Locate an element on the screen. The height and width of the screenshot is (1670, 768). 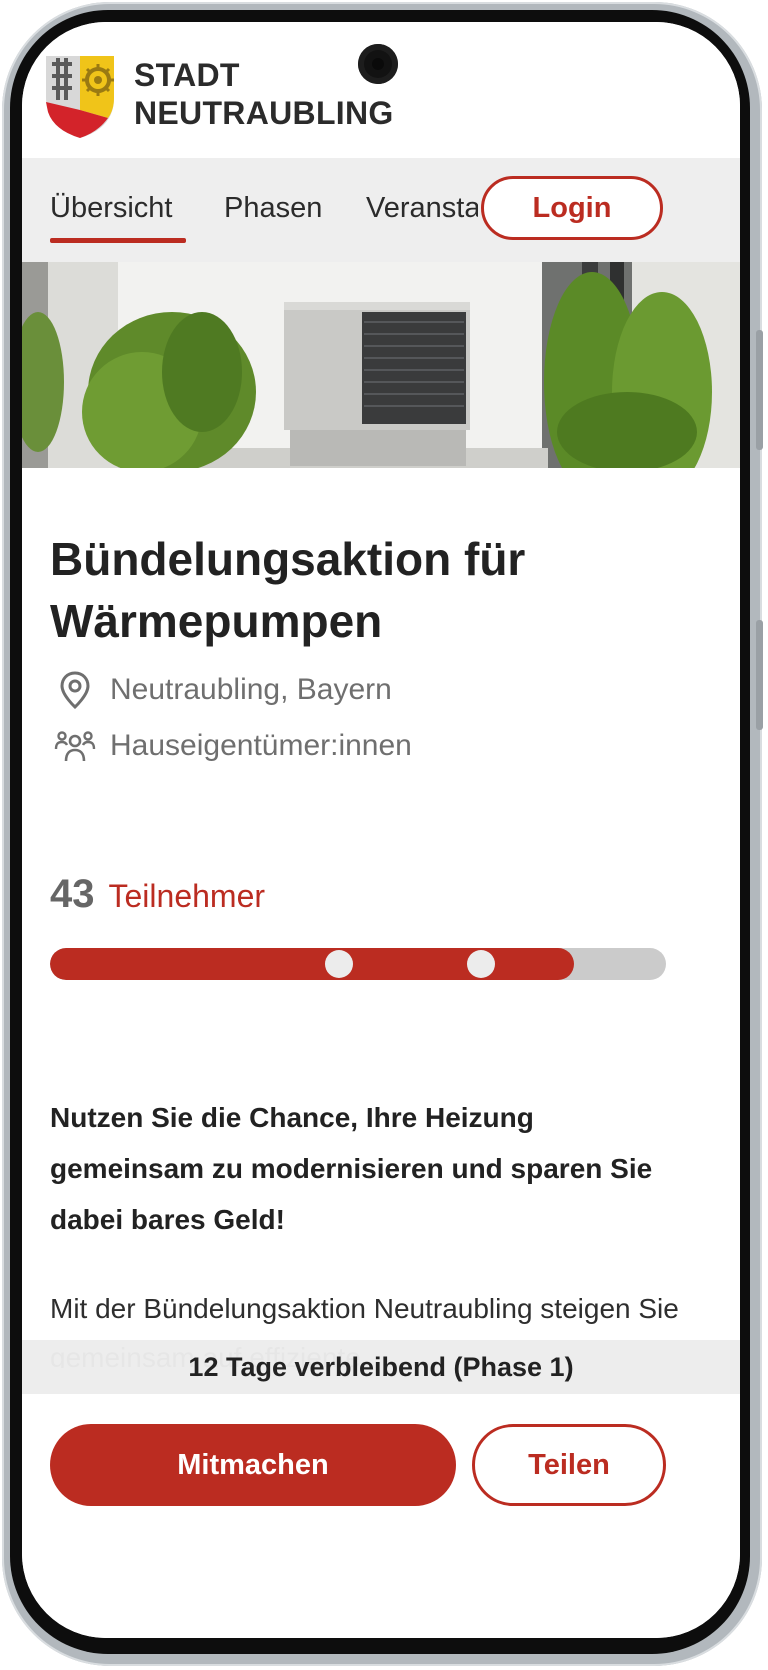
tab-navigation: Übersicht Phasen Veranstaltungen Login is located at coordinates (381, 210).